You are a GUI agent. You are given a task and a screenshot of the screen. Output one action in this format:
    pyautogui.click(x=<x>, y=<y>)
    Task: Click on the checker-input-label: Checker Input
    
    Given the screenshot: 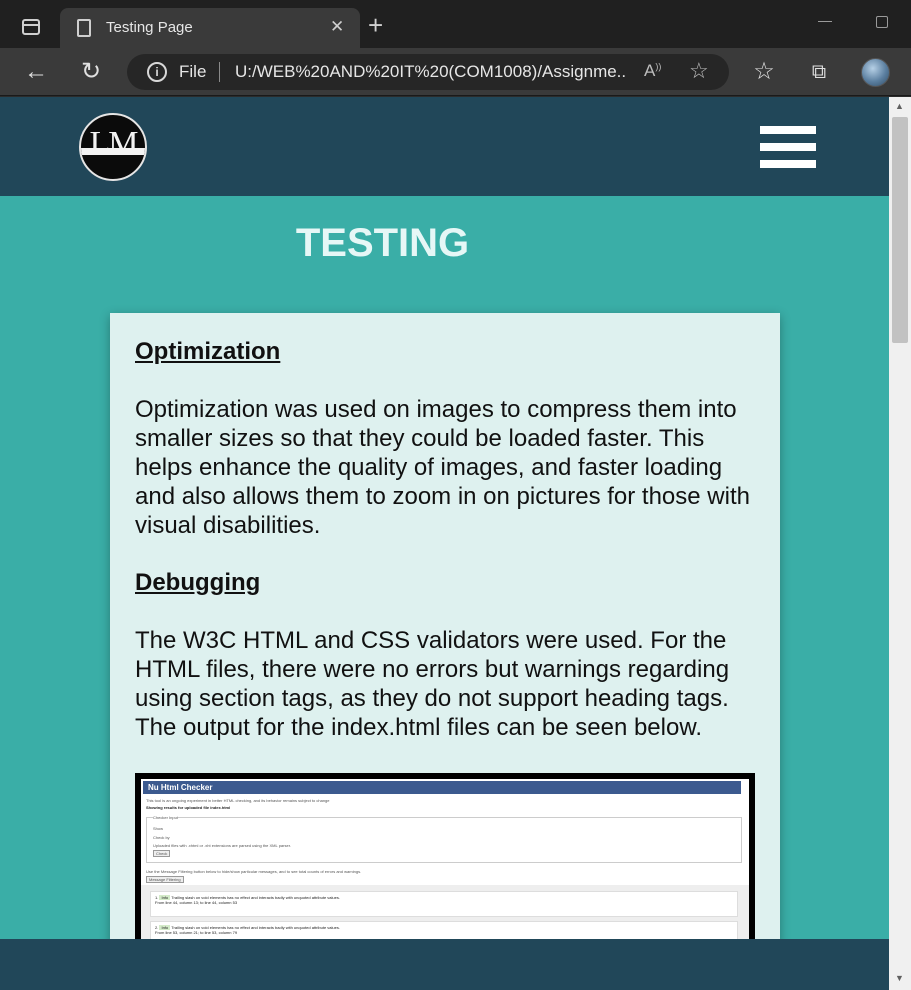 What is the action you would take?
    pyautogui.click(x=165, y=817)
    